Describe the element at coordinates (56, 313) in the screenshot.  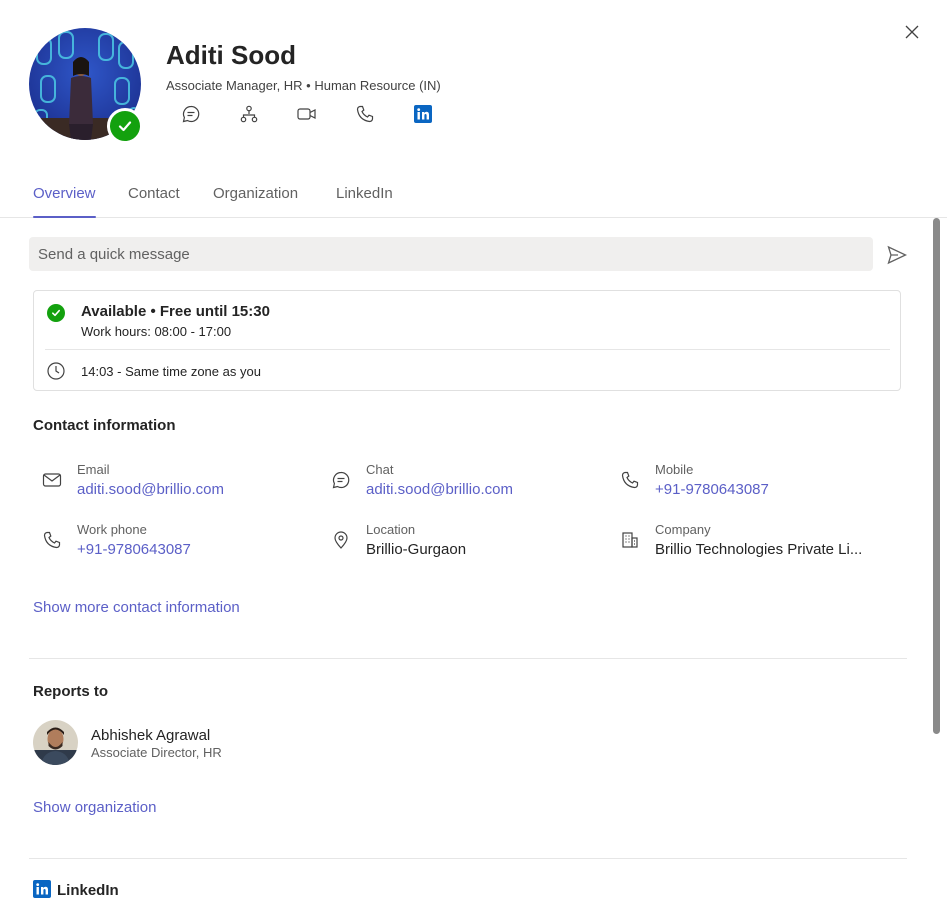
I see `available-status-icon` at that location.